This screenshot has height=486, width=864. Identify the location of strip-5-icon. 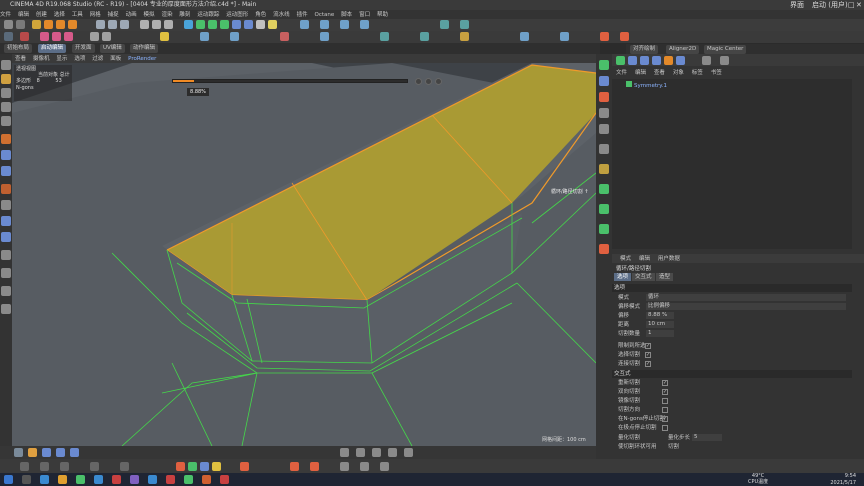
(604, 129).